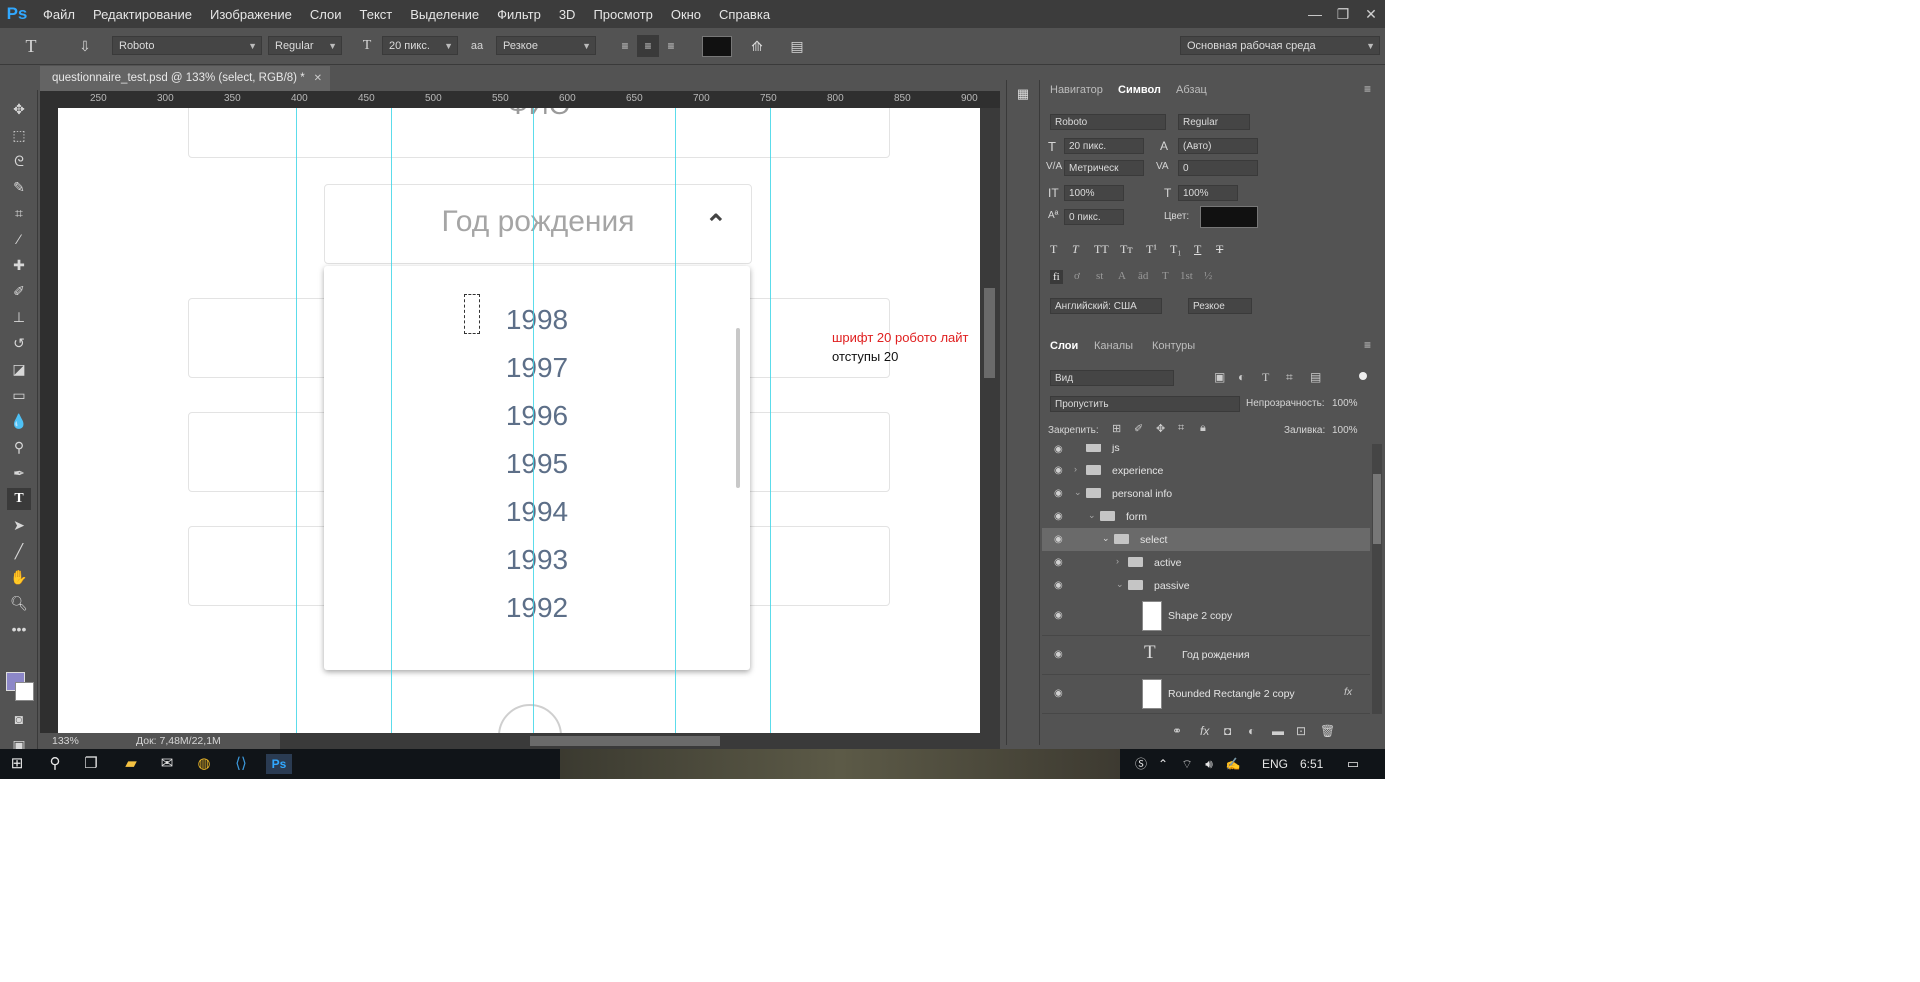  Describe the element at coordinates (622, 14) in the screenshot. I see `menu-view: Просмотр` at that location.